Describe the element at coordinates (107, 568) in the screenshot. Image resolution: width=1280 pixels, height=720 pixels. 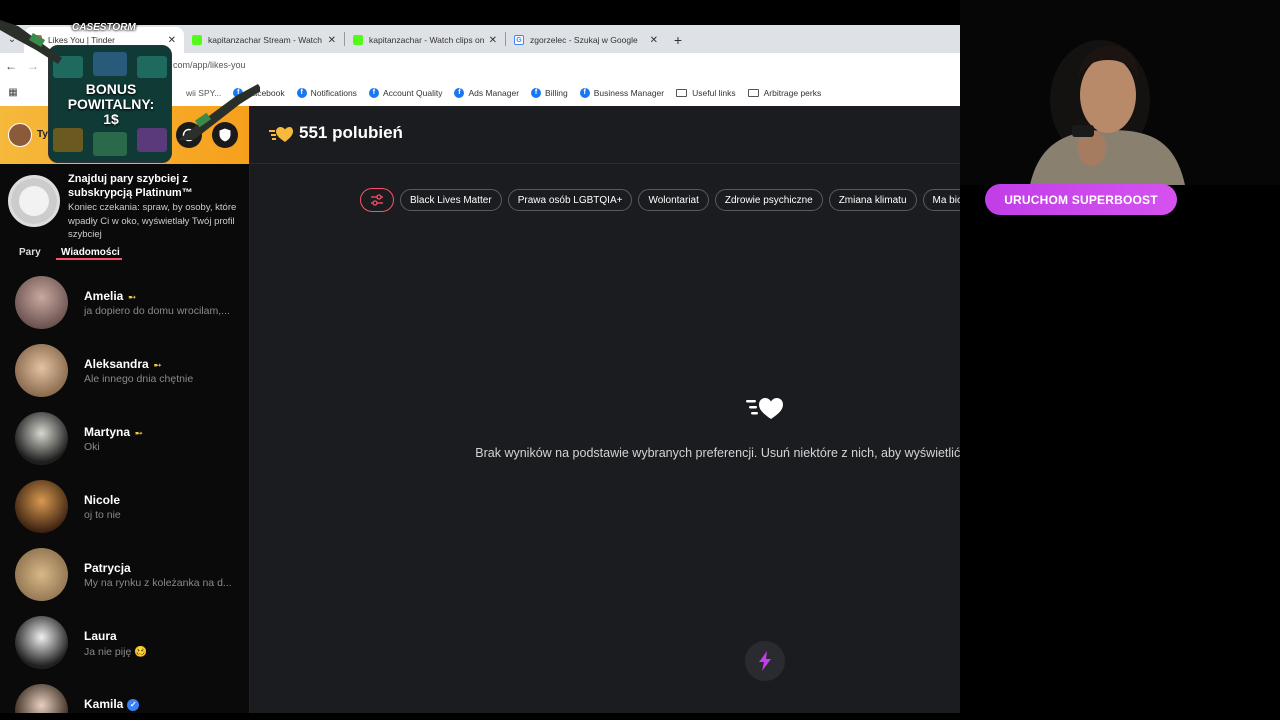
I see `match-name: Patrycja` at that location.